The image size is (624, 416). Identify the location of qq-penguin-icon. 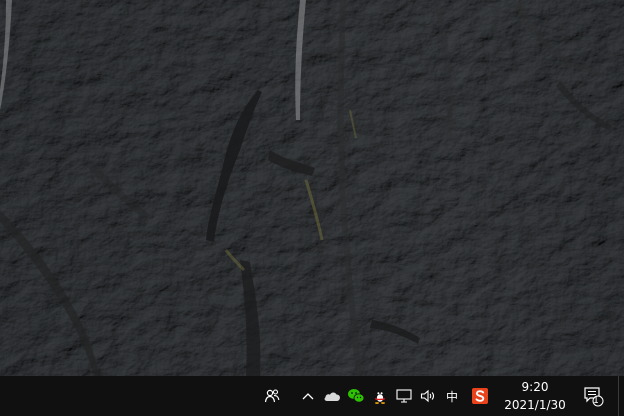
(380, 396).